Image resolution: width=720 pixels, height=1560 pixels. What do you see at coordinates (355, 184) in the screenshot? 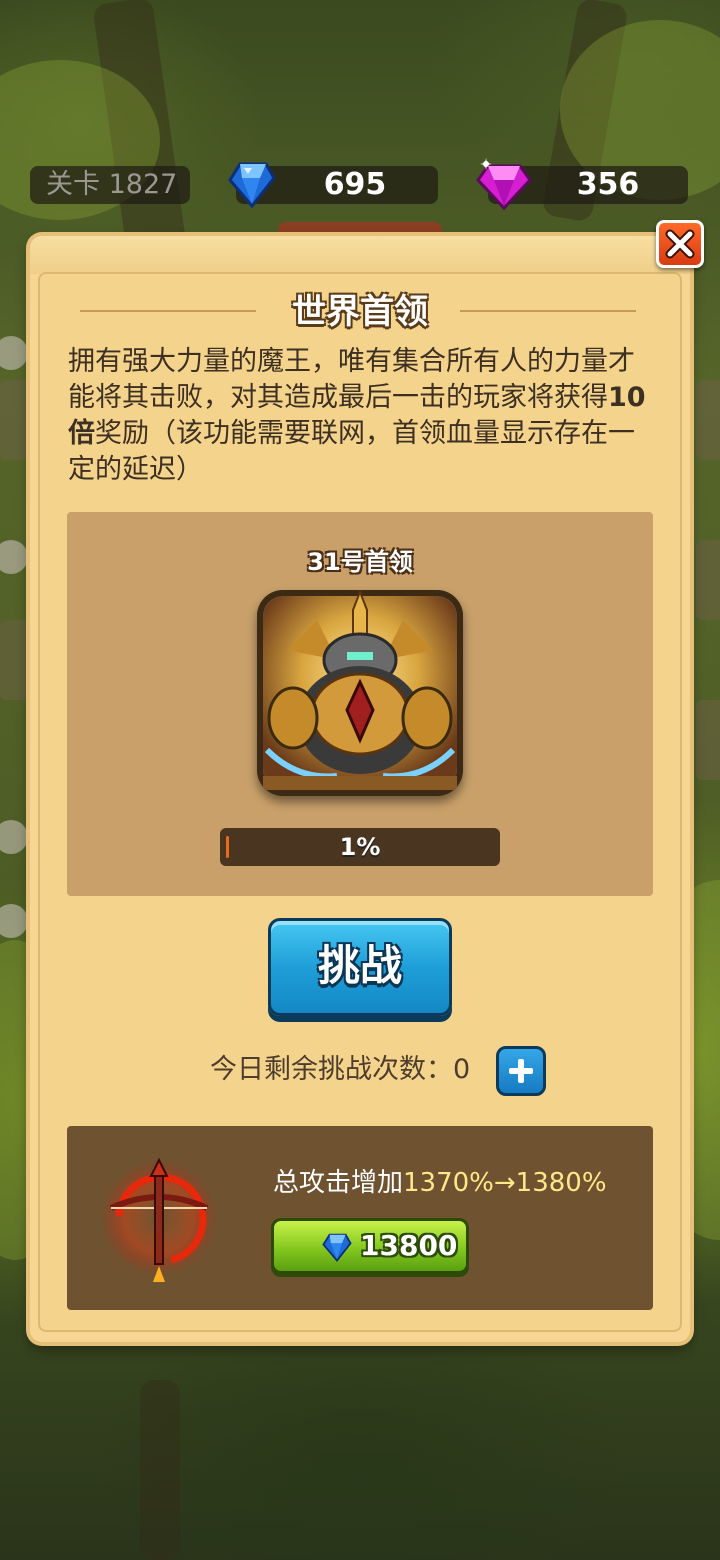
I see `sapphire-count: 695` at bounding box center [355, 184].